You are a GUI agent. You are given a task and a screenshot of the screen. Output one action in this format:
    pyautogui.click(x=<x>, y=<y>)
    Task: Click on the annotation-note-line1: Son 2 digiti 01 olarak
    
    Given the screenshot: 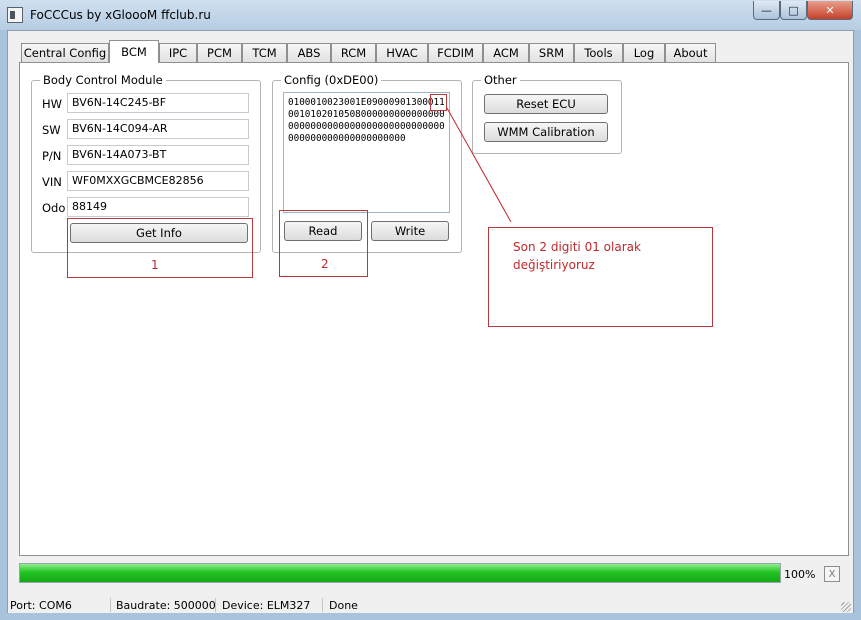 What is the action you would take?
    pyautogui.click(x=577, y=247)
    